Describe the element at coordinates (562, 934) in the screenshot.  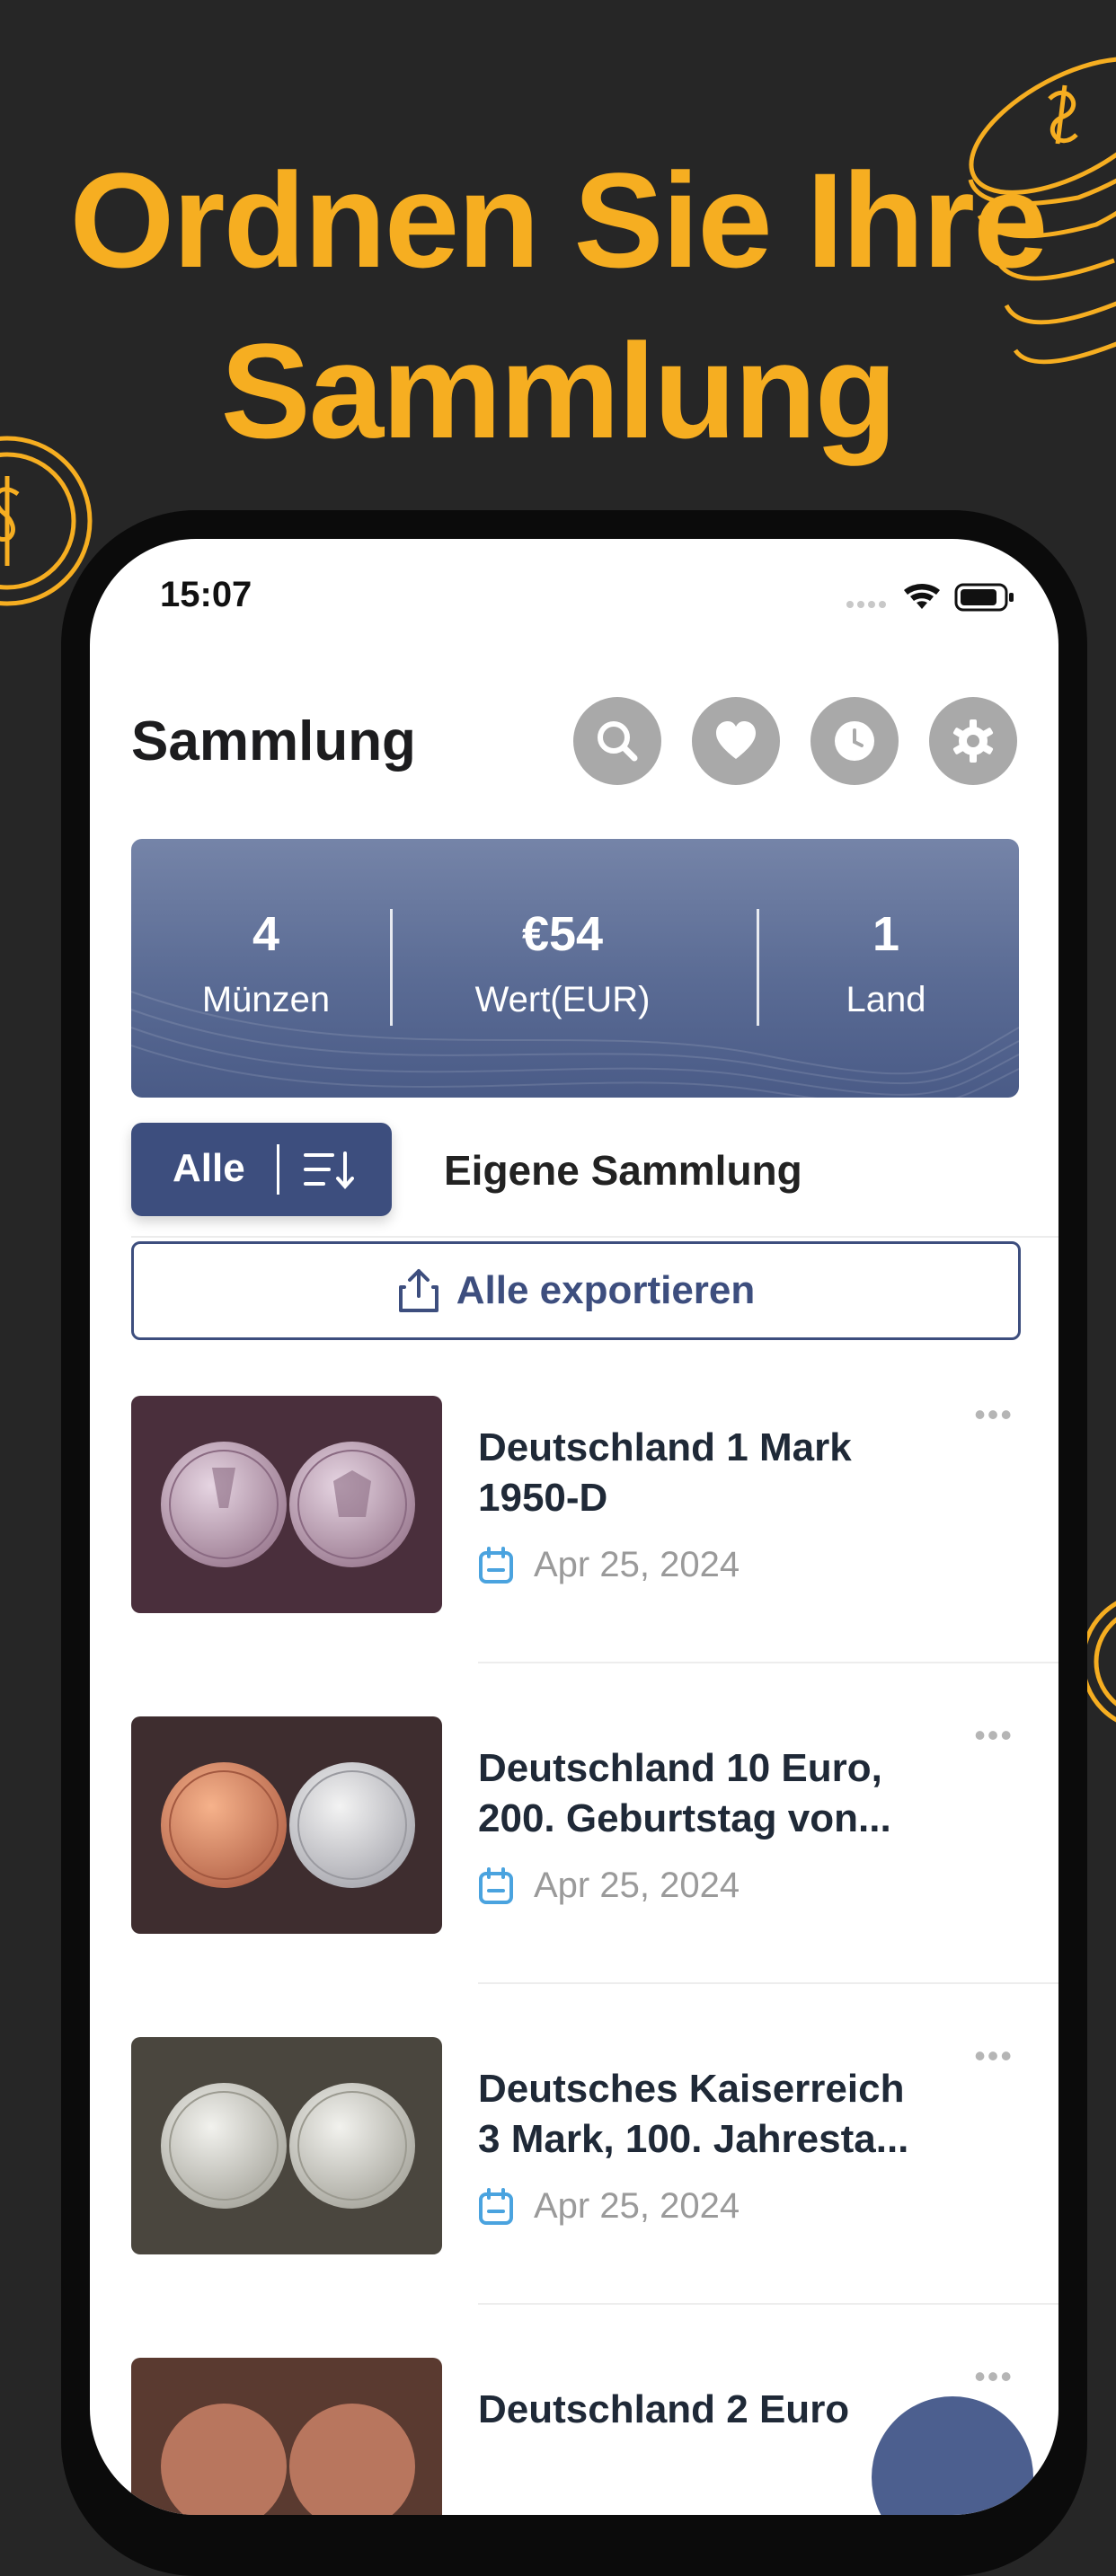
I see `stat-value-amount: €54` at that location.